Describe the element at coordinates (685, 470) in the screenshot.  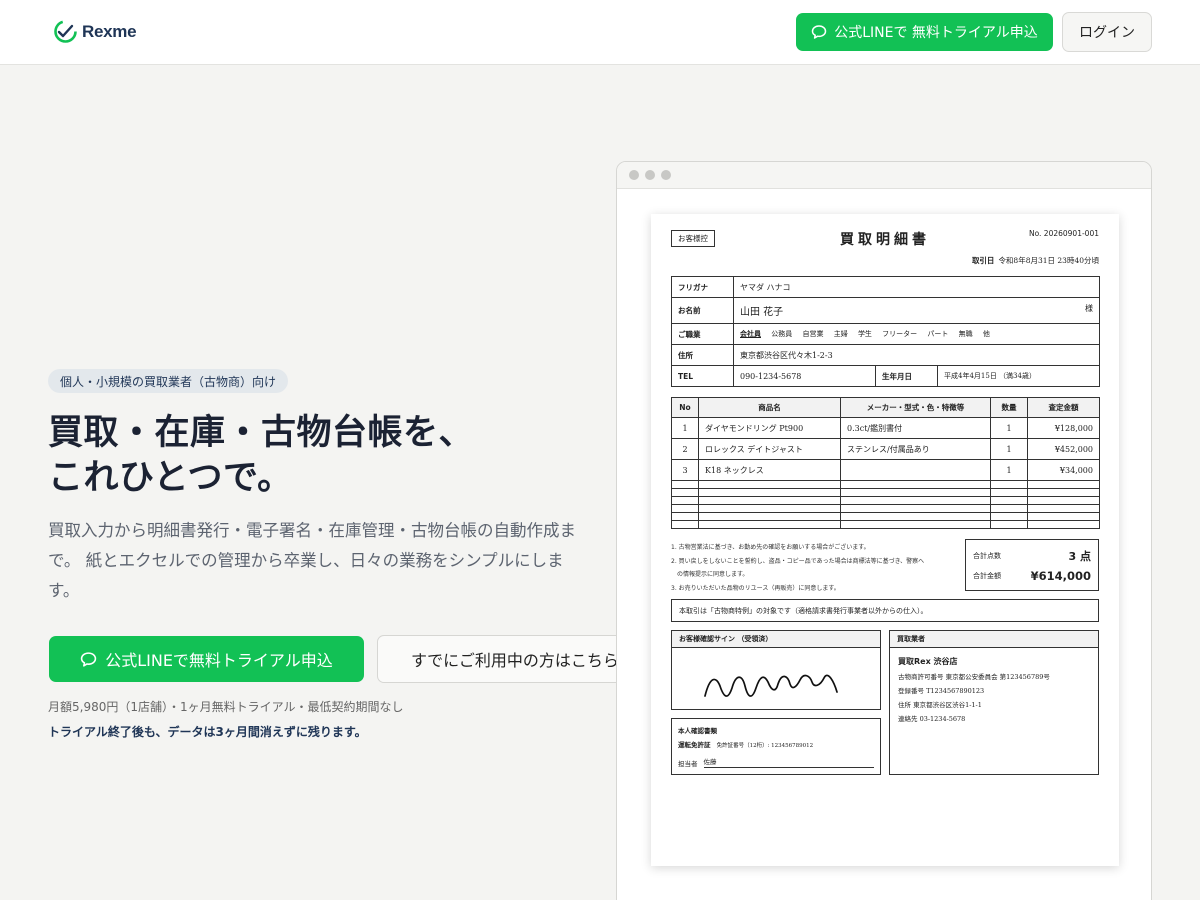
I see `item-no: 3` at that location.